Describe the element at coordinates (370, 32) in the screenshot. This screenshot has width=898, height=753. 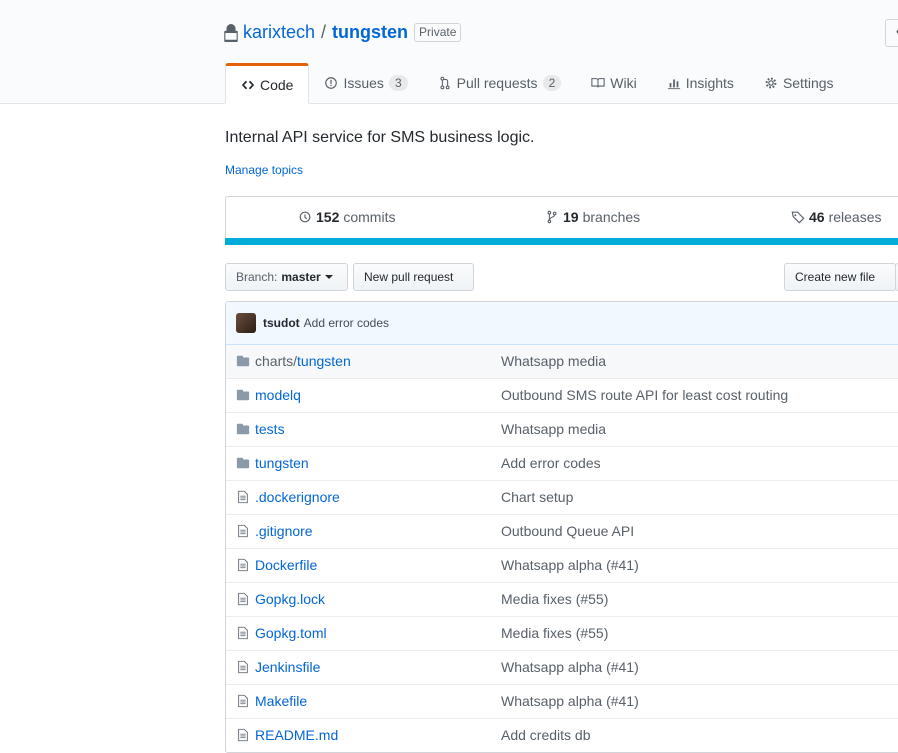
I see `repo-name-link: tungsten` at that location.